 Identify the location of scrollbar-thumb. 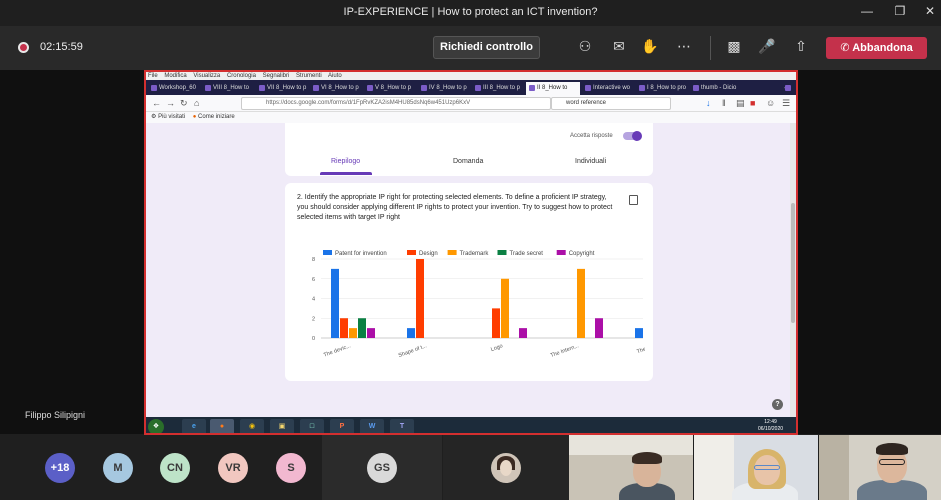
(793, 263).